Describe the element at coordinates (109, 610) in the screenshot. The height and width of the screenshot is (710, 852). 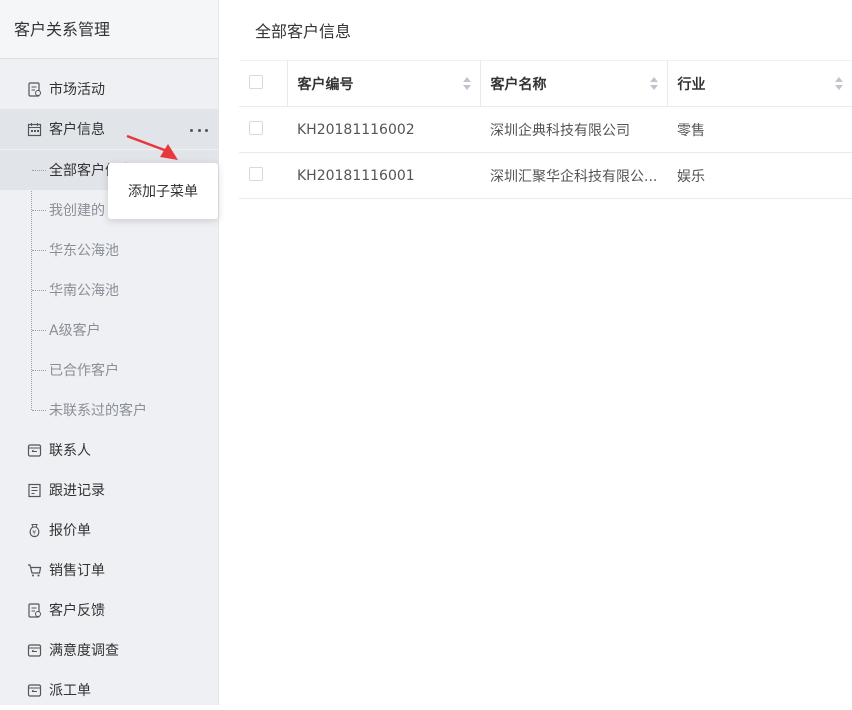
I see `sidebar-item-feedback: 客户反馈` at that location.